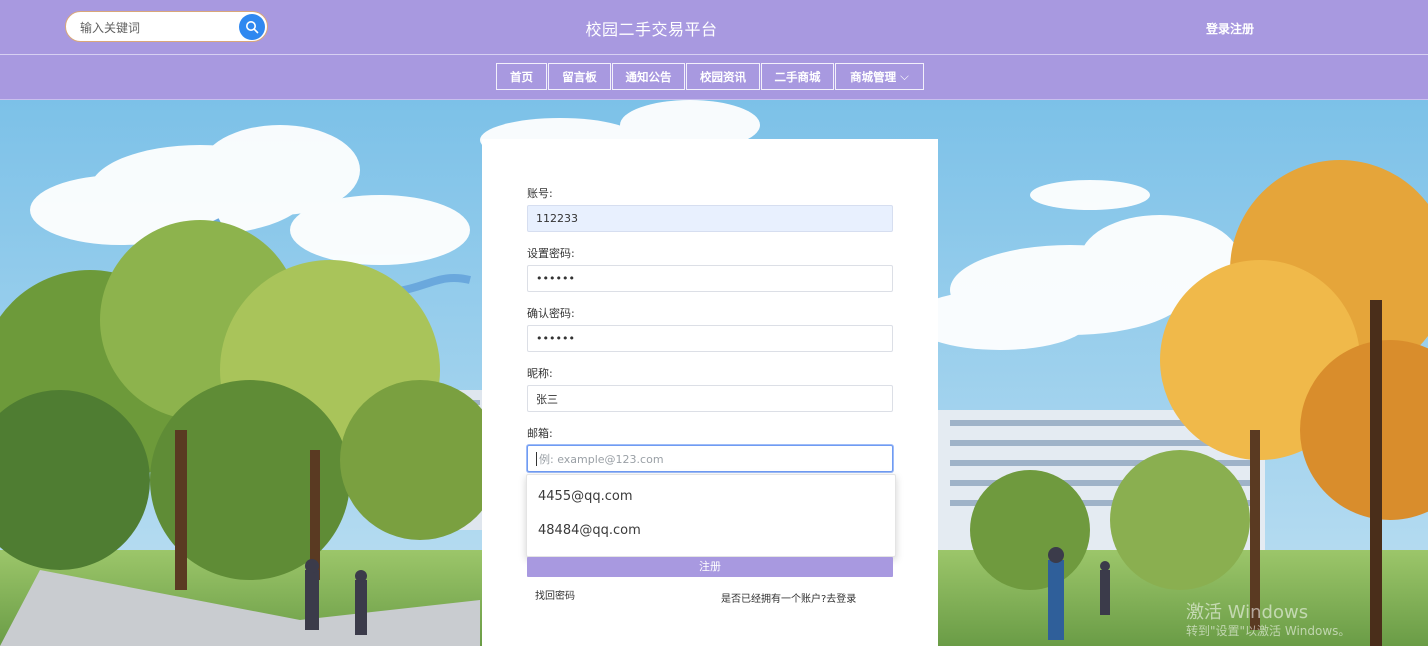 The height and width of the screenshot is (646, 1428). I want to click on nav-item-message-board: 留言板, so click(579, 76).